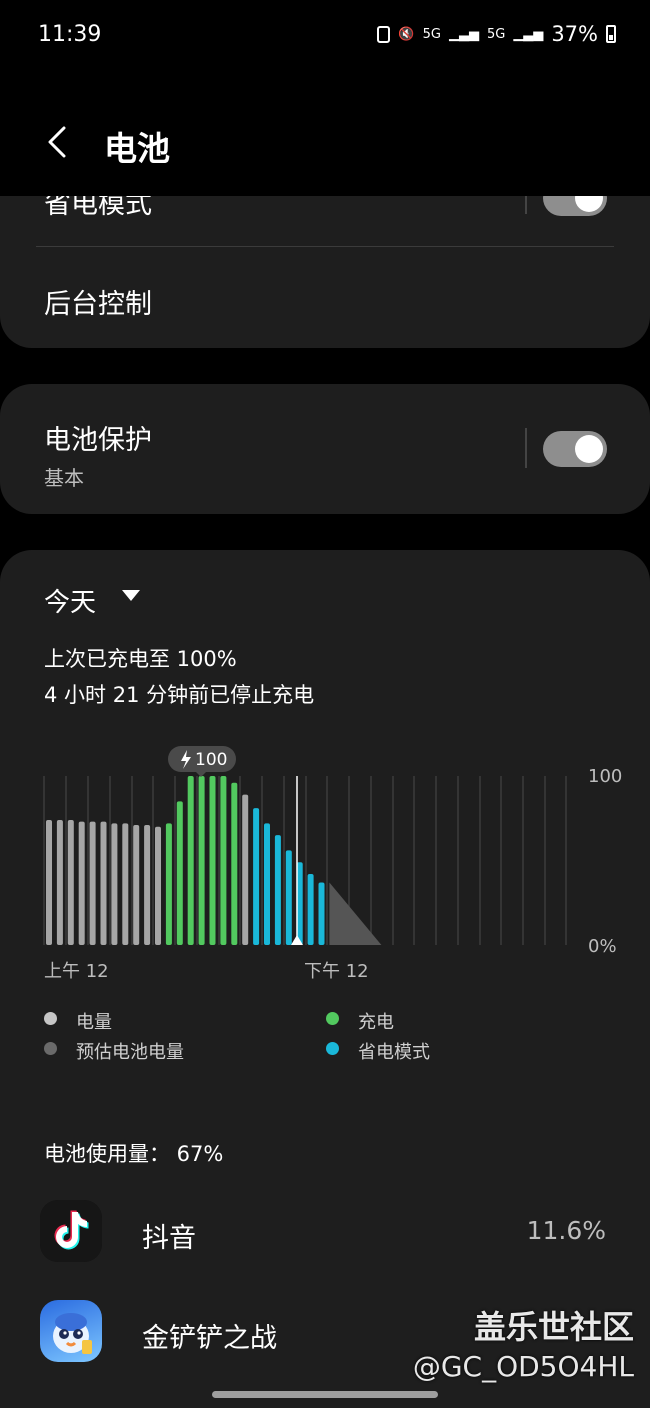  I want to click on bar-省电模式-20, so click(267, 884).